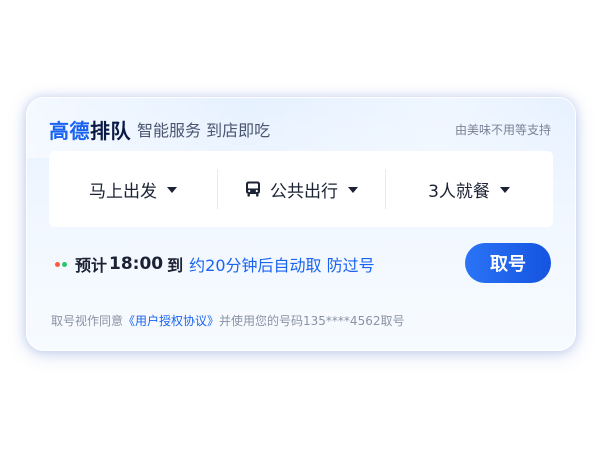 Image resolution: width=600 pixels, height=450 pixels. I want to click on options-bar: 马上出发 公共出行 3人就餐, so click(301, 189).